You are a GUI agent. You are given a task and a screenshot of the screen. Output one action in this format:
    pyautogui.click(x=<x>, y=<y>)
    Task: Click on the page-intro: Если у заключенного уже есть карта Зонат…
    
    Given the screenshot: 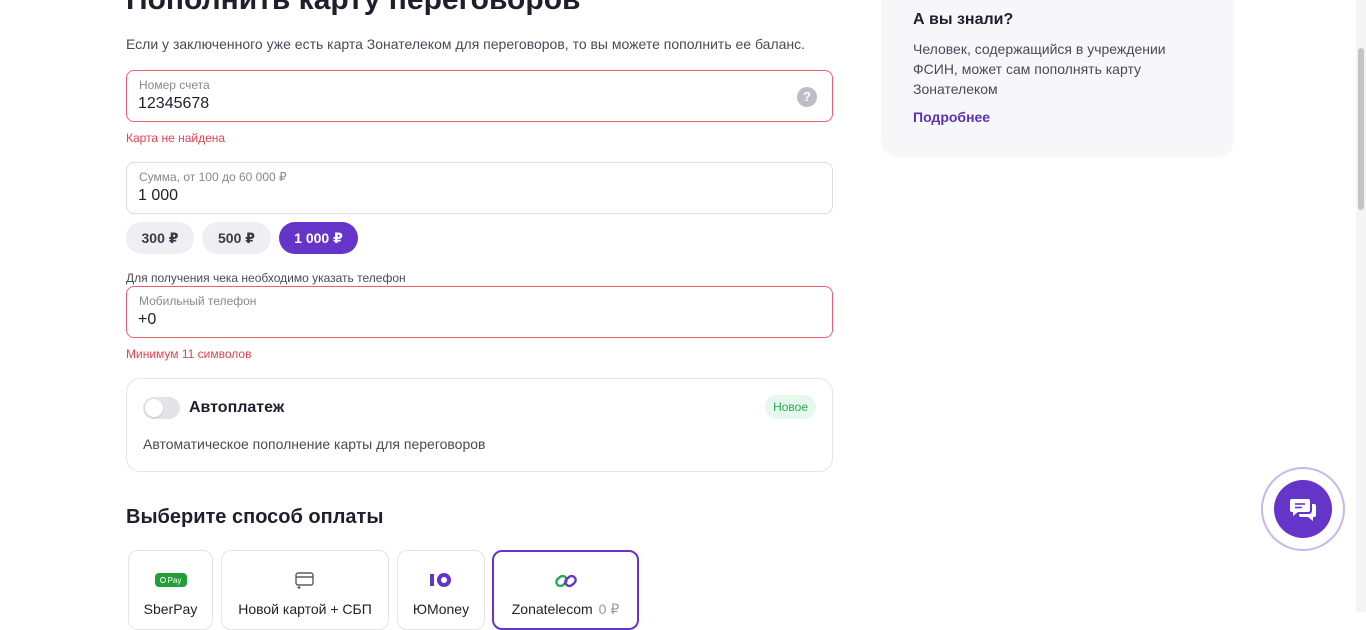 What is the action you would take?
    pyautogui.click(x=466, y=44)
    